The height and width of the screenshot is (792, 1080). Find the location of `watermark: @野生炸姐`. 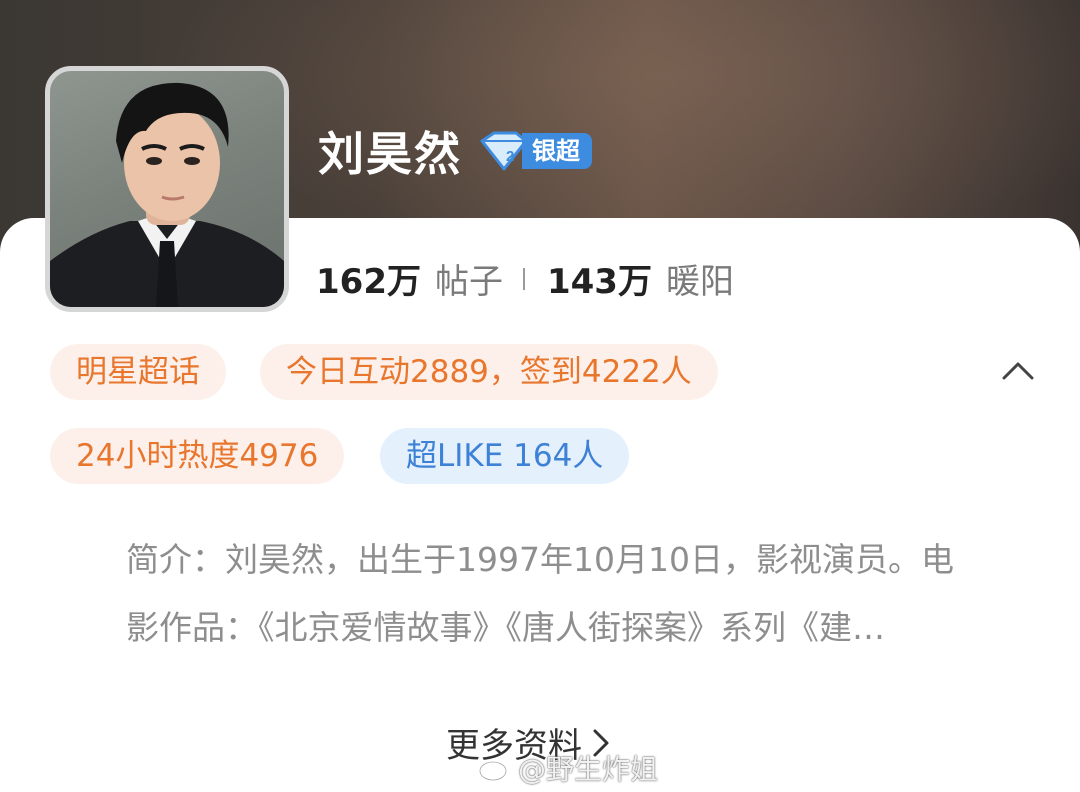

watermark: @野生炸姐 is located at coordinates (568, 768).